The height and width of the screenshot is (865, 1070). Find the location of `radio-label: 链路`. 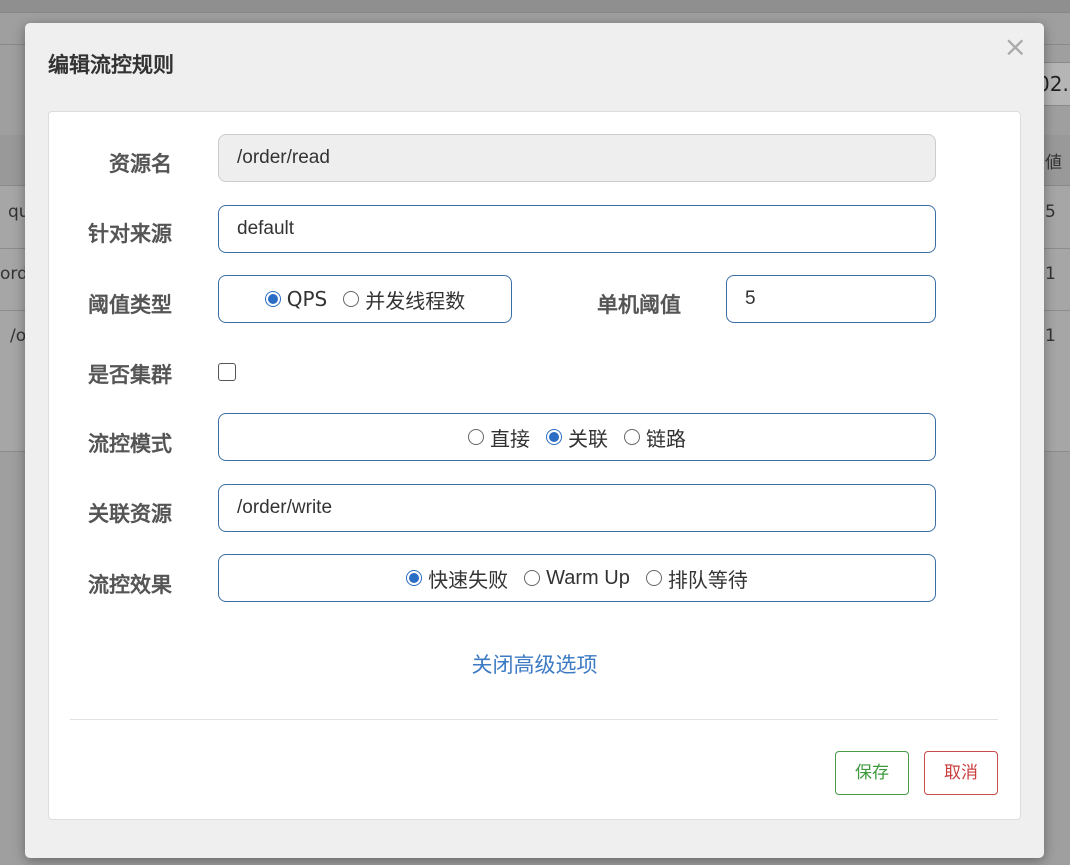

radio-label: 链路 is located at coordinates (666, 438).